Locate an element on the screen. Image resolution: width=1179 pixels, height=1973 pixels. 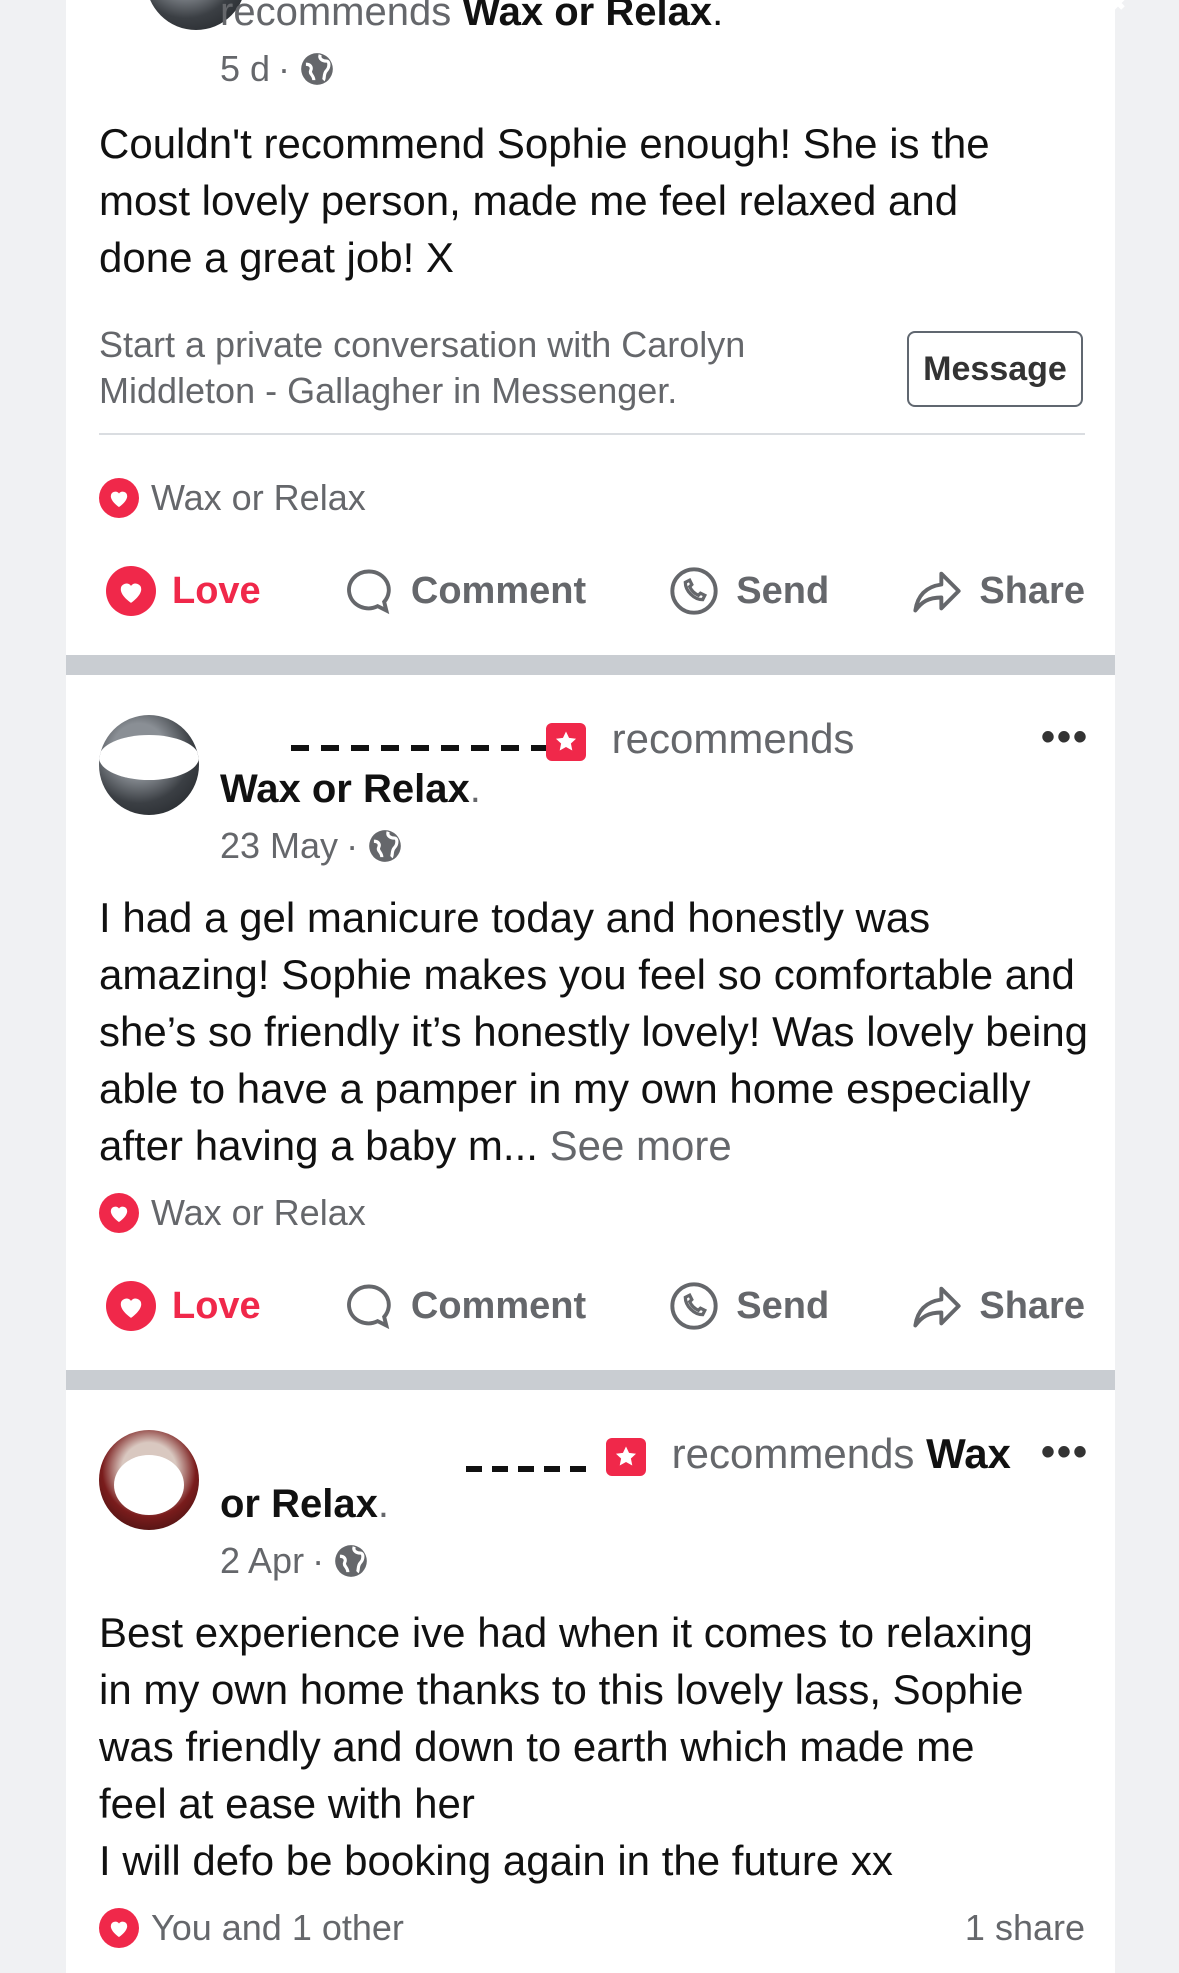
post3-header: recommends Wax is located at coordinates (808, 1454).